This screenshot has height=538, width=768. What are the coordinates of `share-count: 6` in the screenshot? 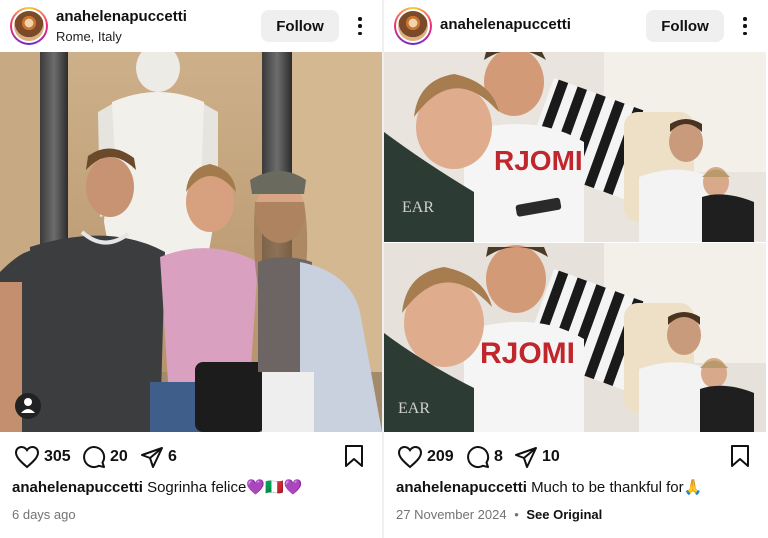 It's located at (172, 456).